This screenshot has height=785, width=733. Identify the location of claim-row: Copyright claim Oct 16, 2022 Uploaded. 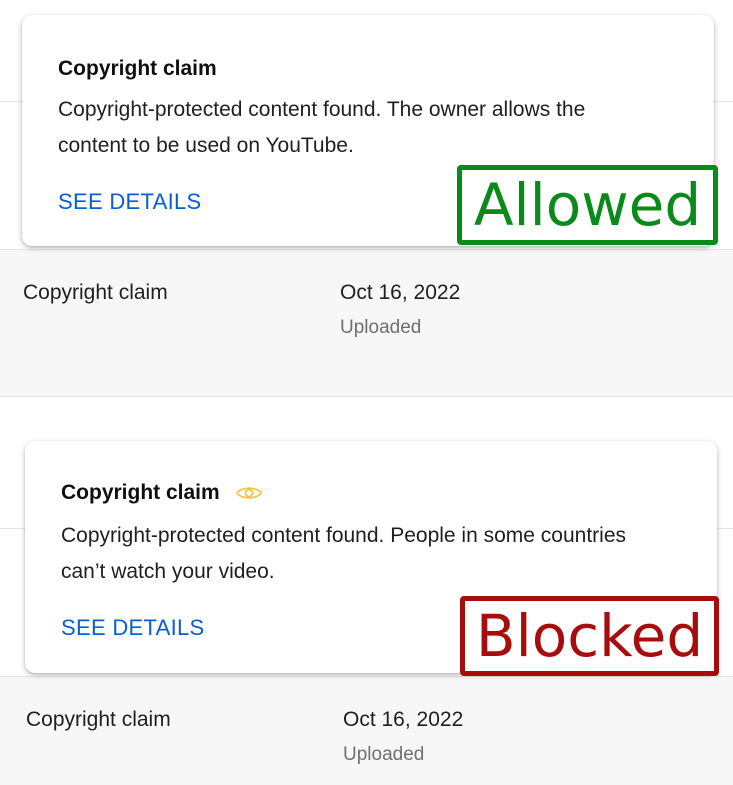
(366, 730).